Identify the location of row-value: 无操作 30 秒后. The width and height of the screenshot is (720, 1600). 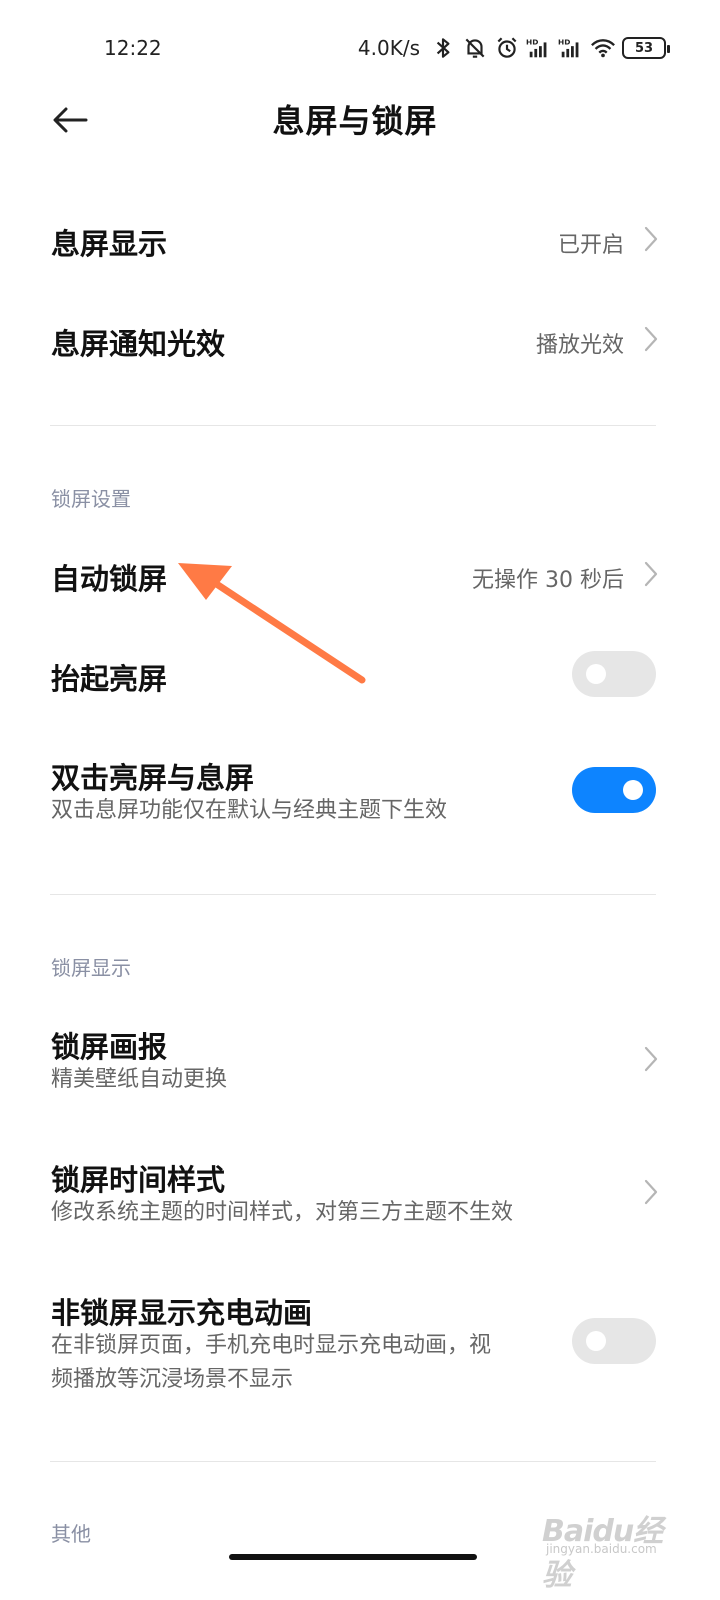
(548, 580).